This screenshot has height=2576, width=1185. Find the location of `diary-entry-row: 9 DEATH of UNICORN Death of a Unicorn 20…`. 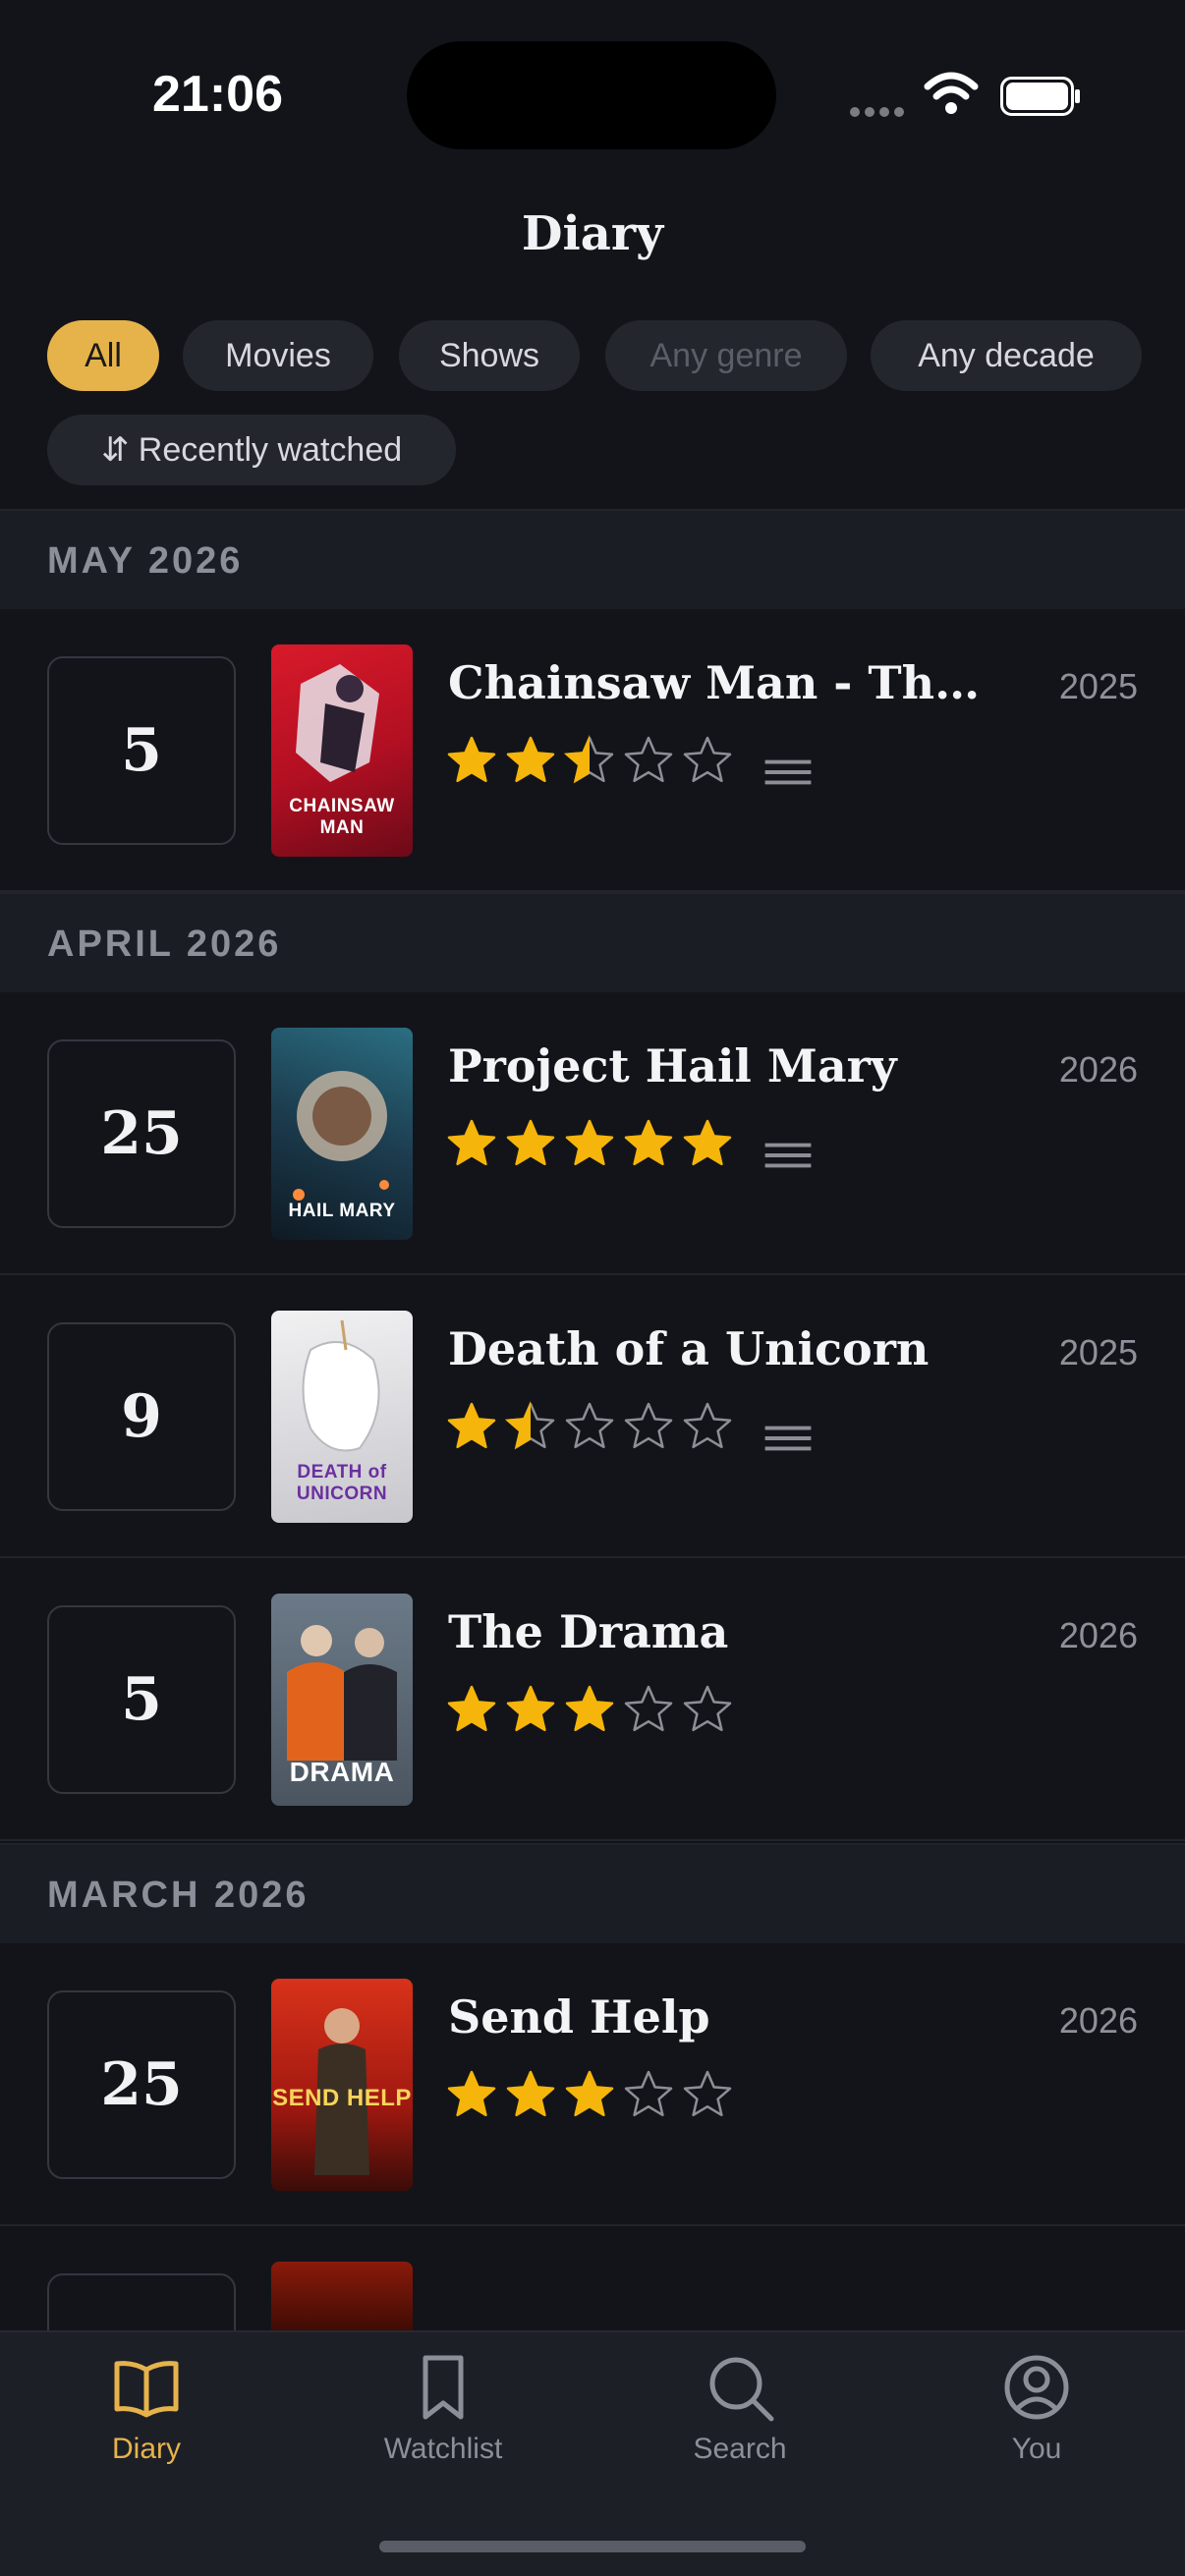

diary-entry-row: 9 DEATH of UNICORN Death of a Unicorn 20… is located at coordinates (592, 1416).